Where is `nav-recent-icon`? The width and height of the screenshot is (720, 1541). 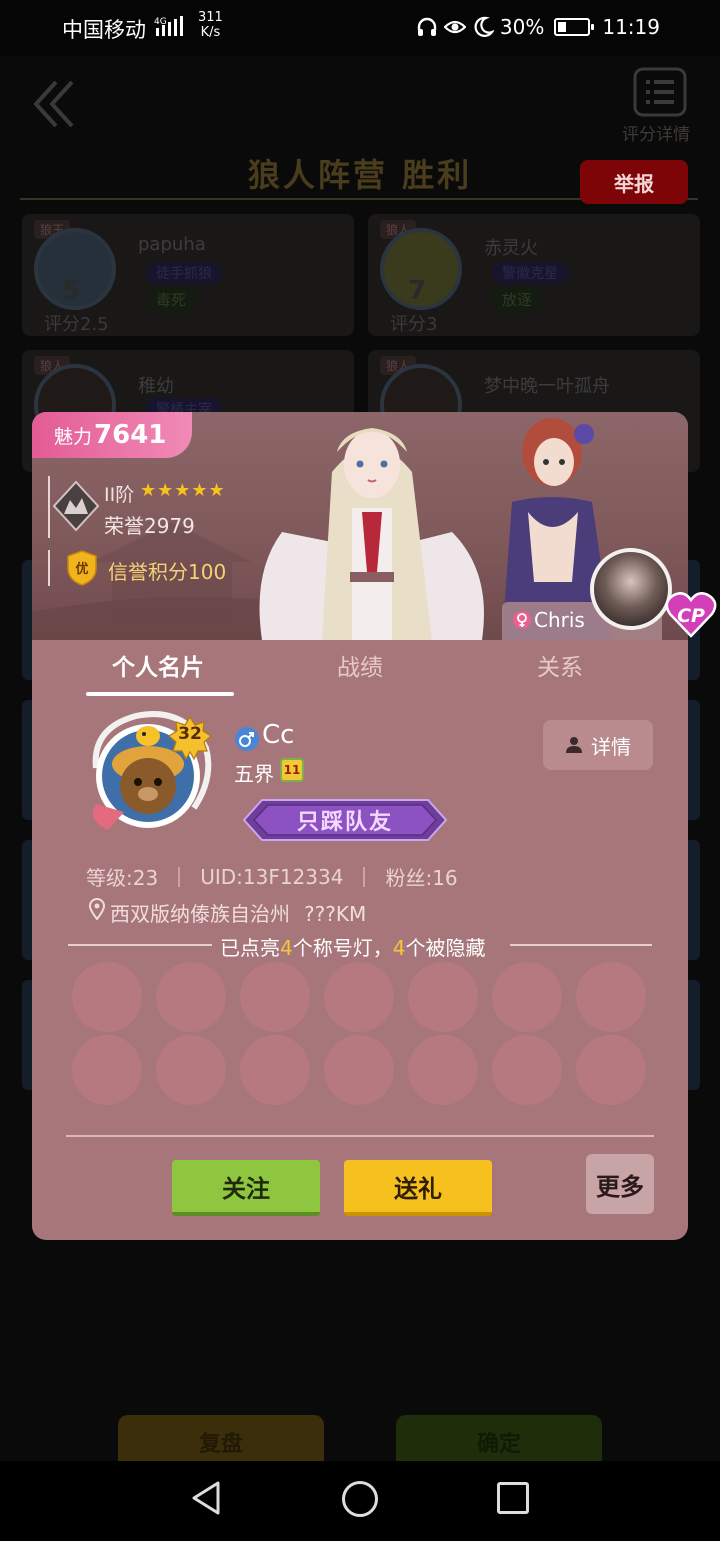 nav-recent-icon is located at coordinates (513, 1498).